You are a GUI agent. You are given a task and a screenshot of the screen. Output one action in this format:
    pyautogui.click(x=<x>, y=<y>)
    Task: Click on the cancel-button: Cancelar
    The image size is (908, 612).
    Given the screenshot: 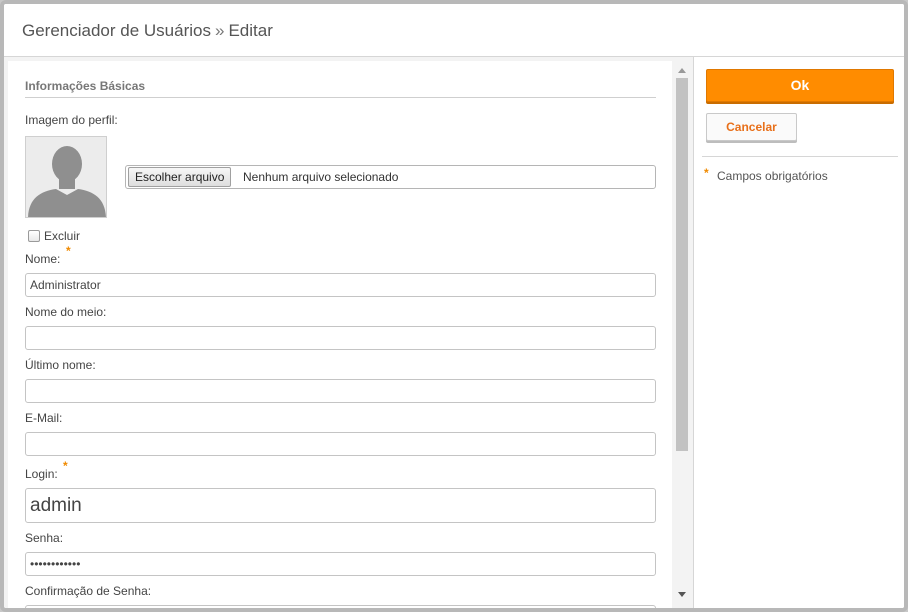 What is the action you would take?
    pyautogui.click(x=751, y=127)
    